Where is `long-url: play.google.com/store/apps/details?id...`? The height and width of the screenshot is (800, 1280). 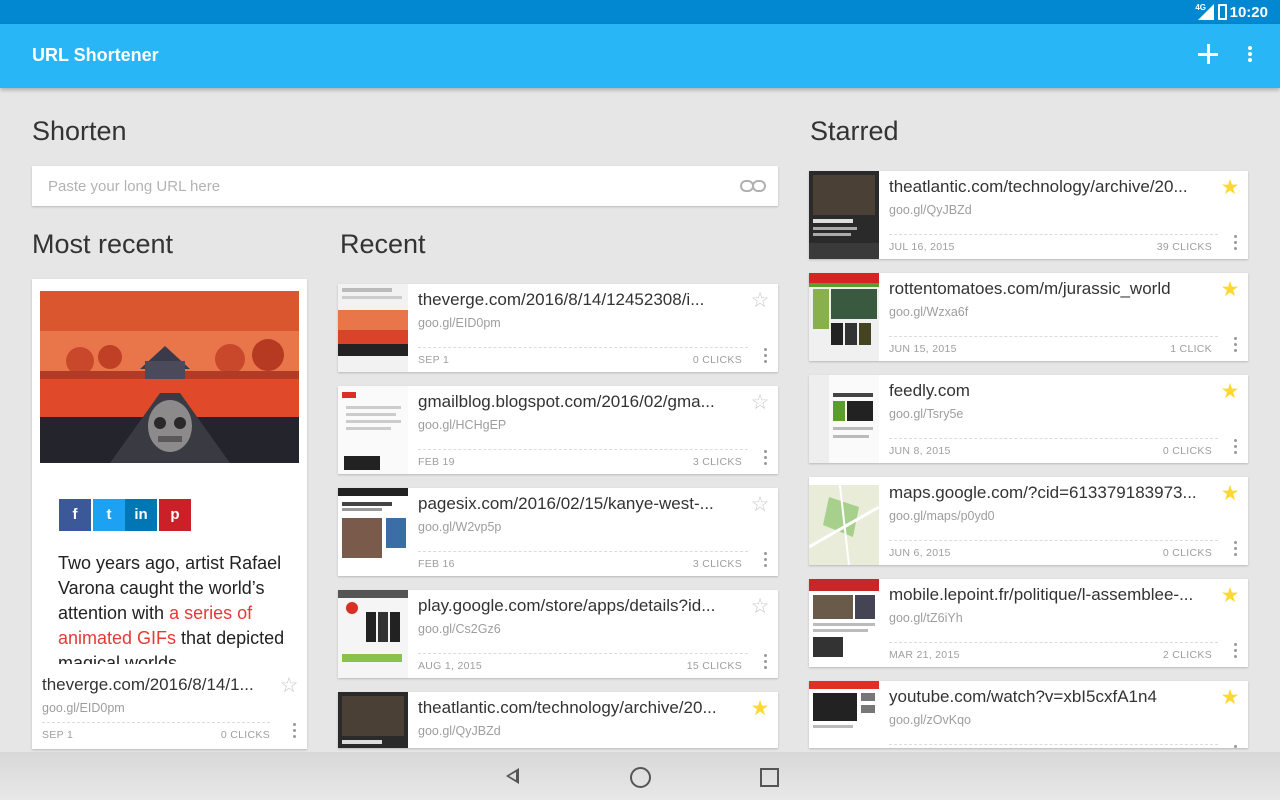 long-url: play.google.com/store/apps/details?id... is located at coordinates (567, 605).